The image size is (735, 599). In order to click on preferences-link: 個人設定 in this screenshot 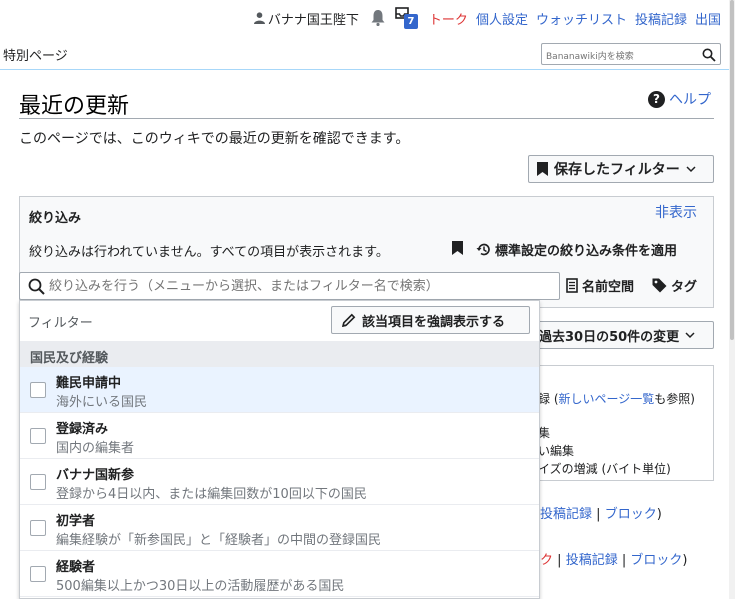, I will do `click(502, 18)`.